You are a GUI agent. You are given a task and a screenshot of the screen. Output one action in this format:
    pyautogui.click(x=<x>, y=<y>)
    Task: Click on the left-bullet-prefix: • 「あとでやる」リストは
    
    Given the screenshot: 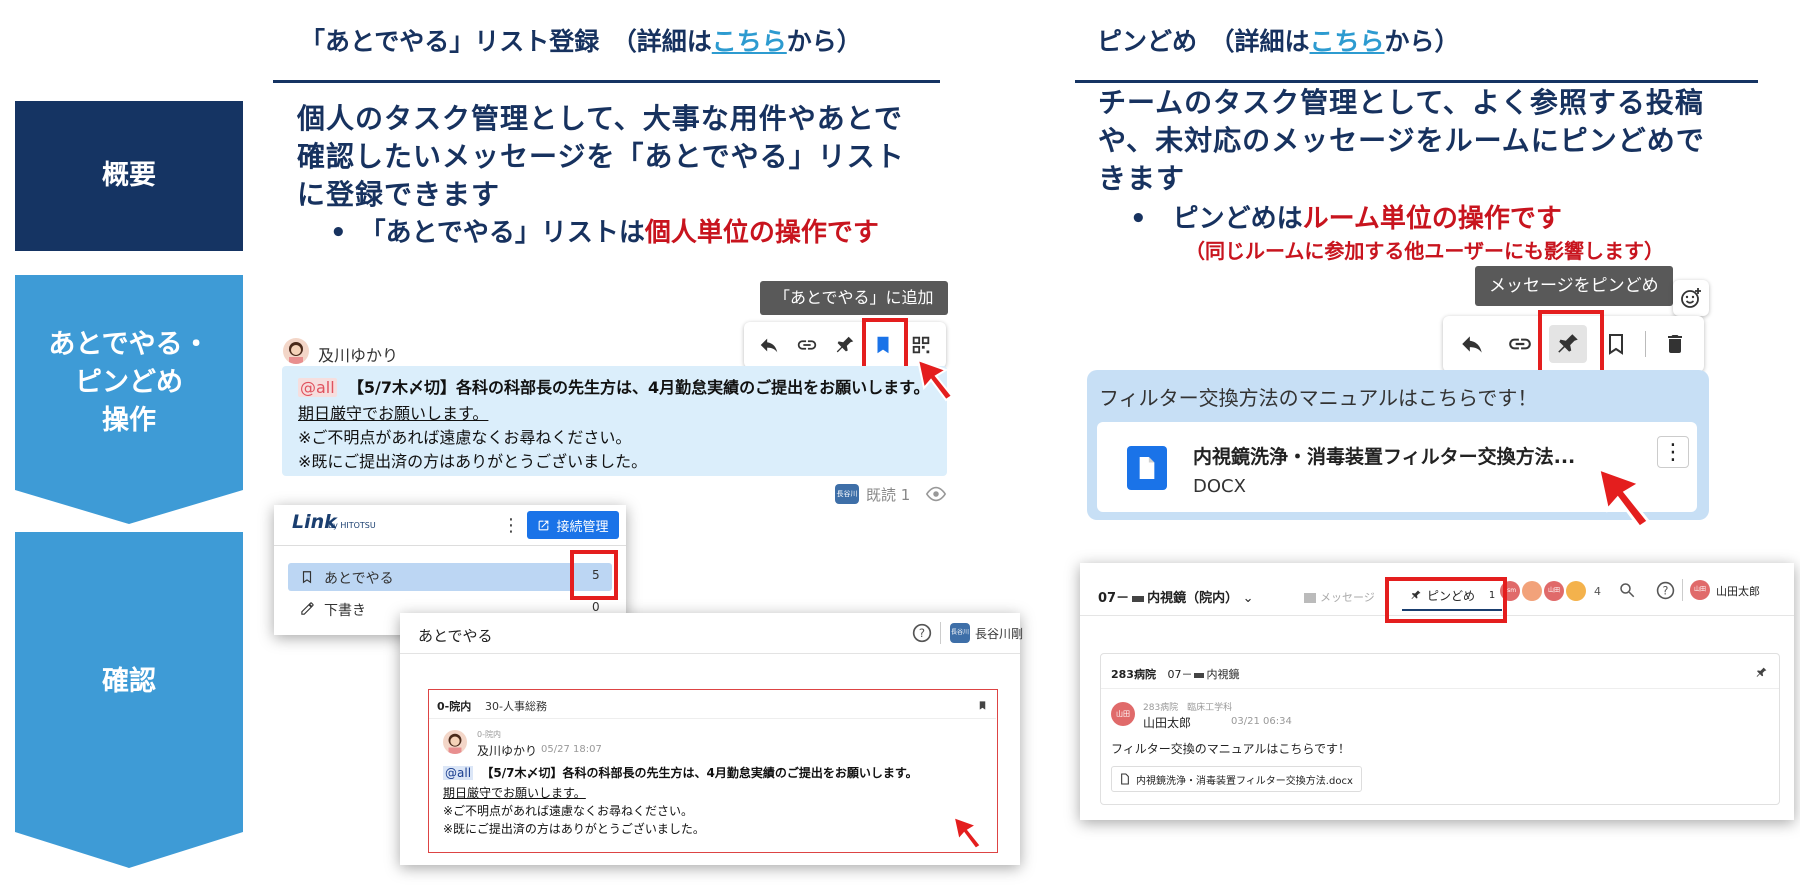 What is the action you would take?
    pyautogui.click(x=487, y=233)
    